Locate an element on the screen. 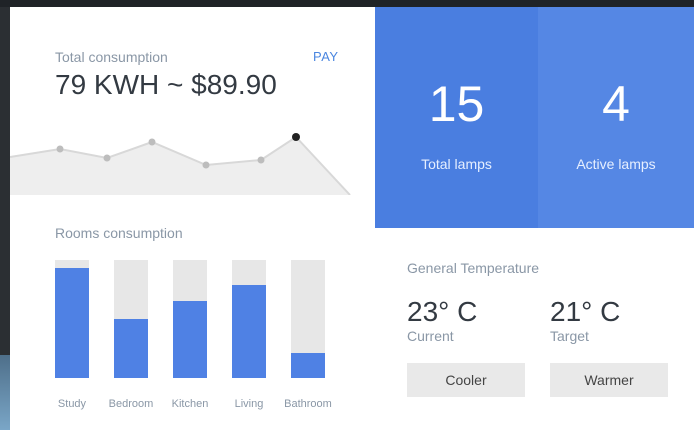 This screenshot has width=694, height=430. room-label-bathroom: Bathroom is located at coordinates (308, 404).